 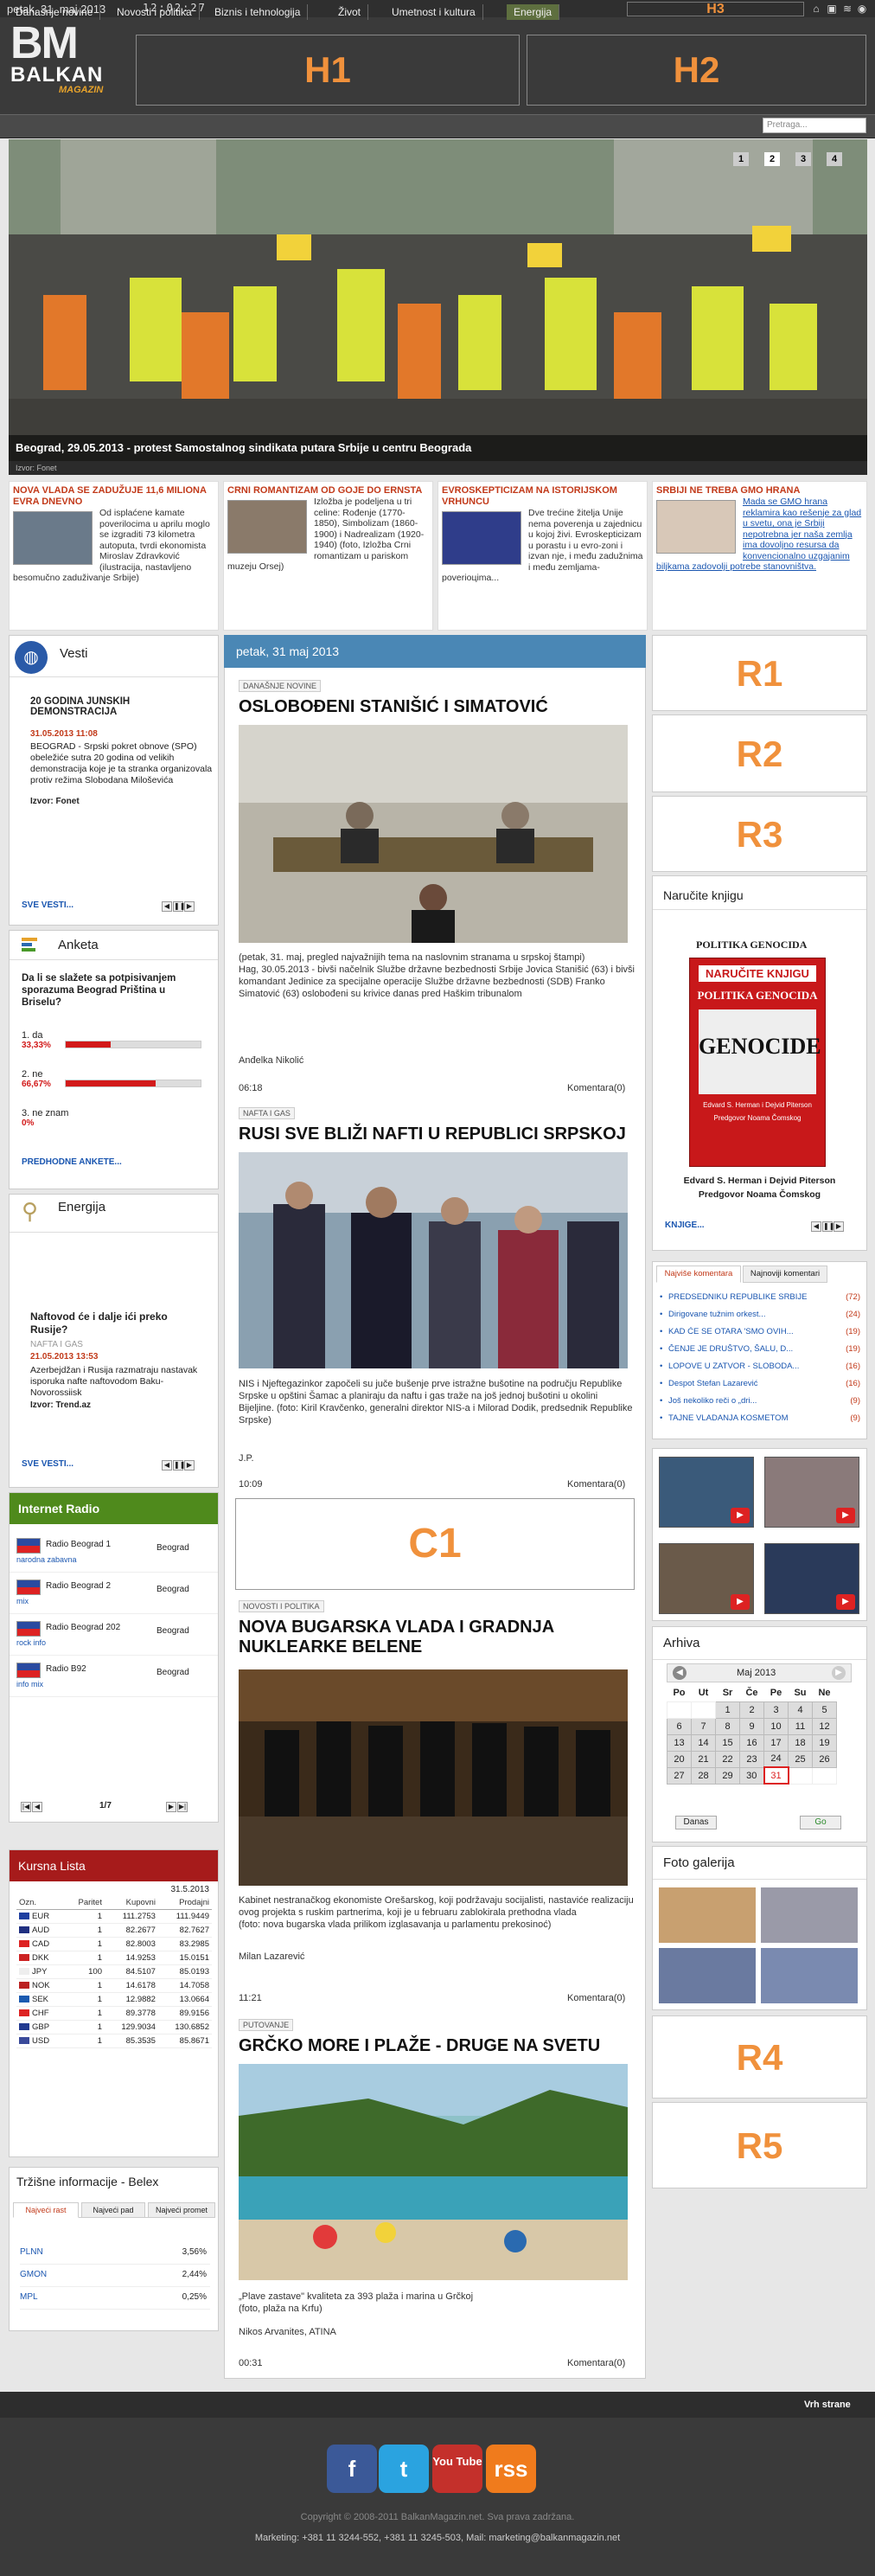 What do you see at coordinates (727, 1726) in the screenshot?
I see `calendar-day: 8` at bounding box center [727, 1726].